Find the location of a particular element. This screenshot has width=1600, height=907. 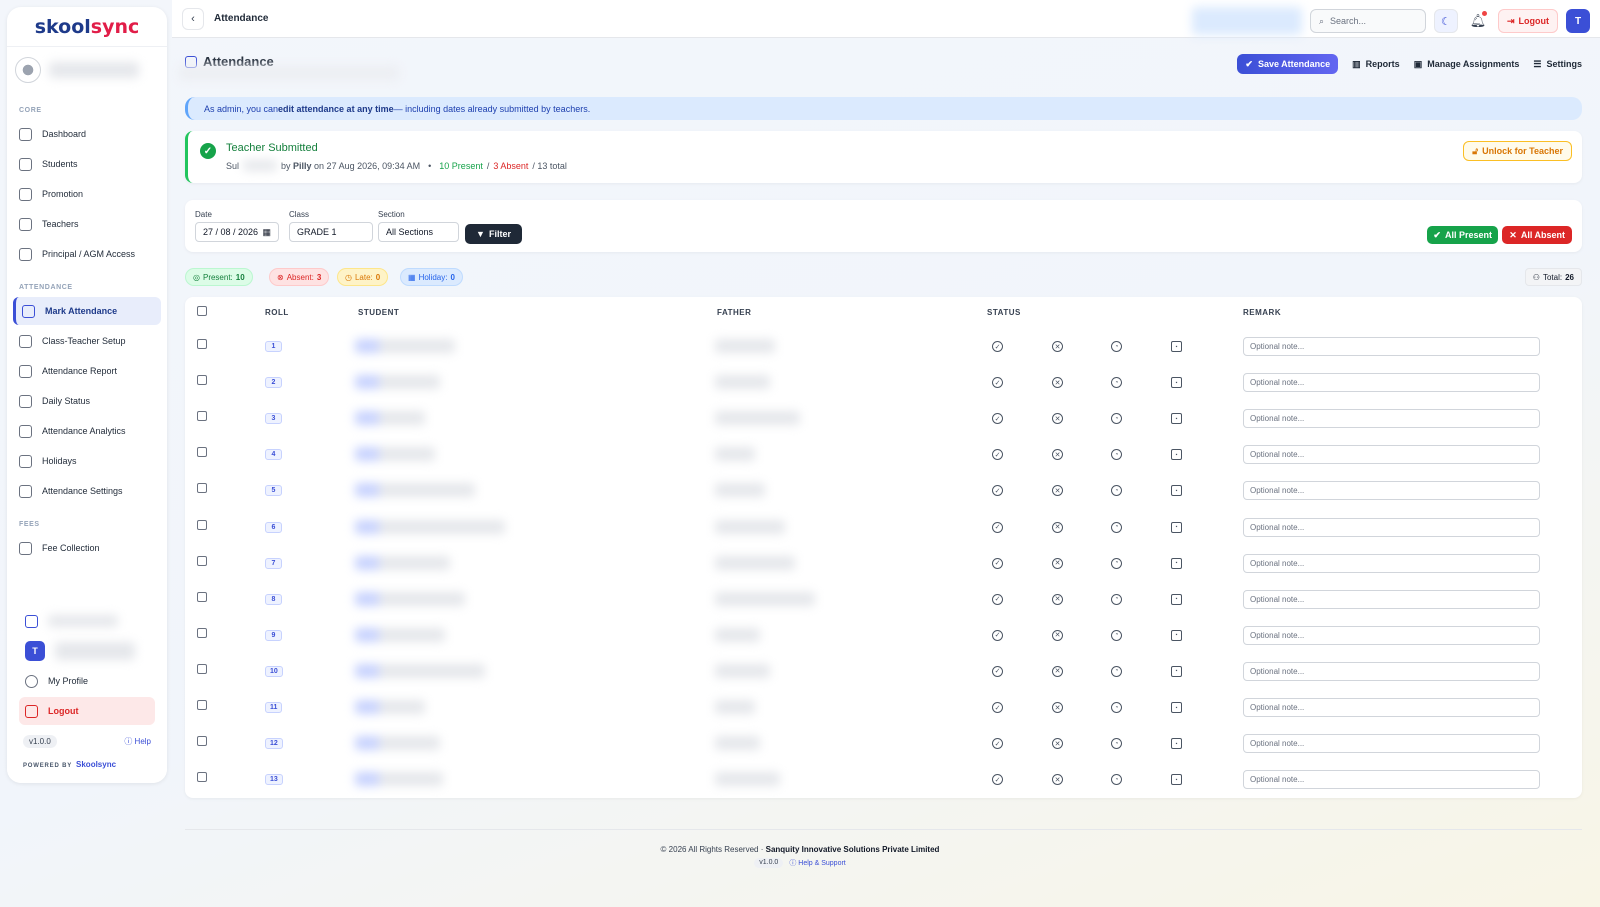

save-attendance-button: ✔ Save Attendance is located at coordinates (1288, 64).